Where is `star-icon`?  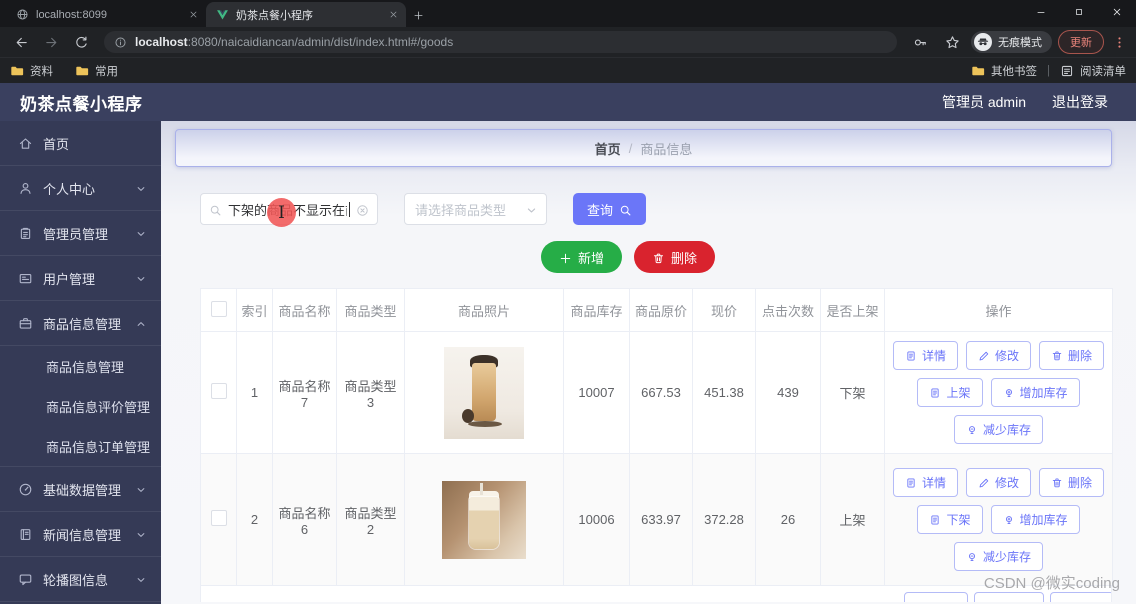
star-icon is located at coordinates (952, 41).